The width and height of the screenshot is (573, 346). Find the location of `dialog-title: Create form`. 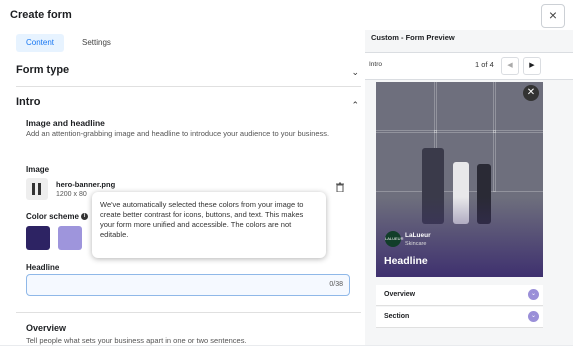

dialog-title: Create form is located at coordinates (41, 15).